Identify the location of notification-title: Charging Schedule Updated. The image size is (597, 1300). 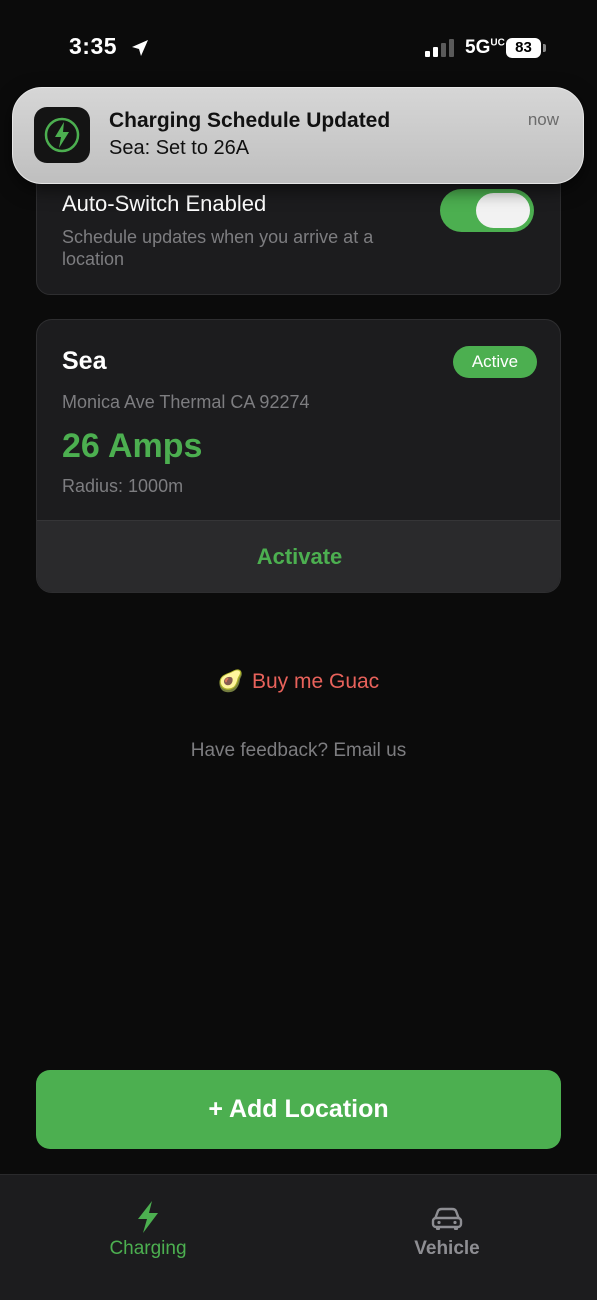
(250, 120).